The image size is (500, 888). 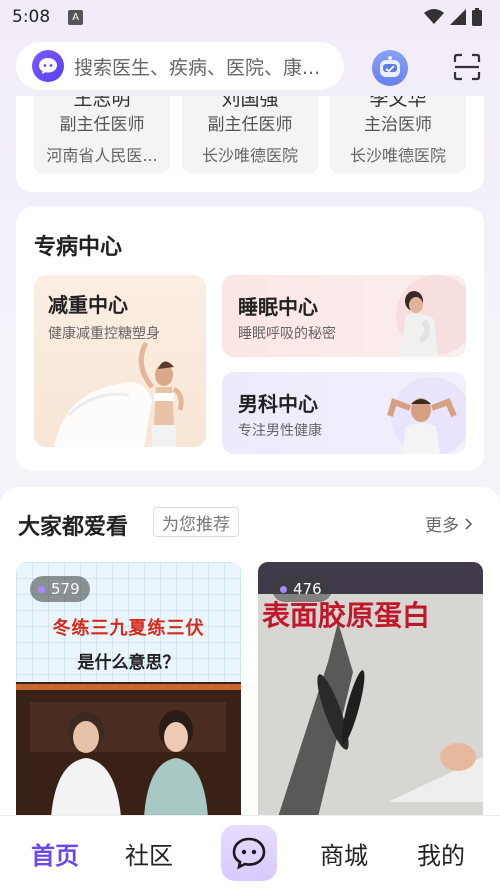 I want to click on video-card: 表面胶原蛋白 476, so click(x=370, y=689).